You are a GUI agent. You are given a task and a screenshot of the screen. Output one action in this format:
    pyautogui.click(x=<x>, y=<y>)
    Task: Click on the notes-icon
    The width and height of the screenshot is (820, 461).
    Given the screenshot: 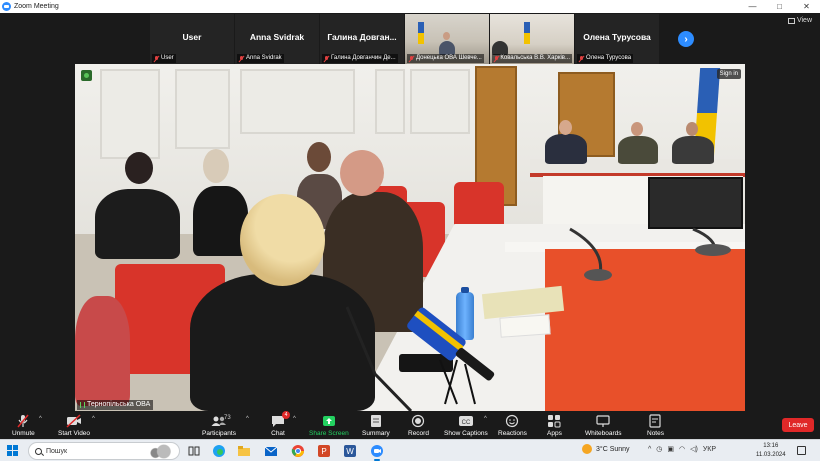 What is the action you would take?
    pyautogui.click(x=655, y=421)
    